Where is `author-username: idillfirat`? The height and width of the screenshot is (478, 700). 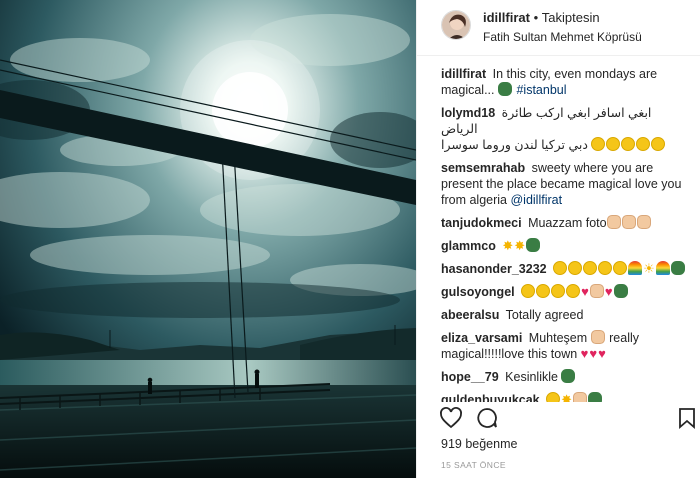
author-username: idillfirat is located at coordinates (506, 17).